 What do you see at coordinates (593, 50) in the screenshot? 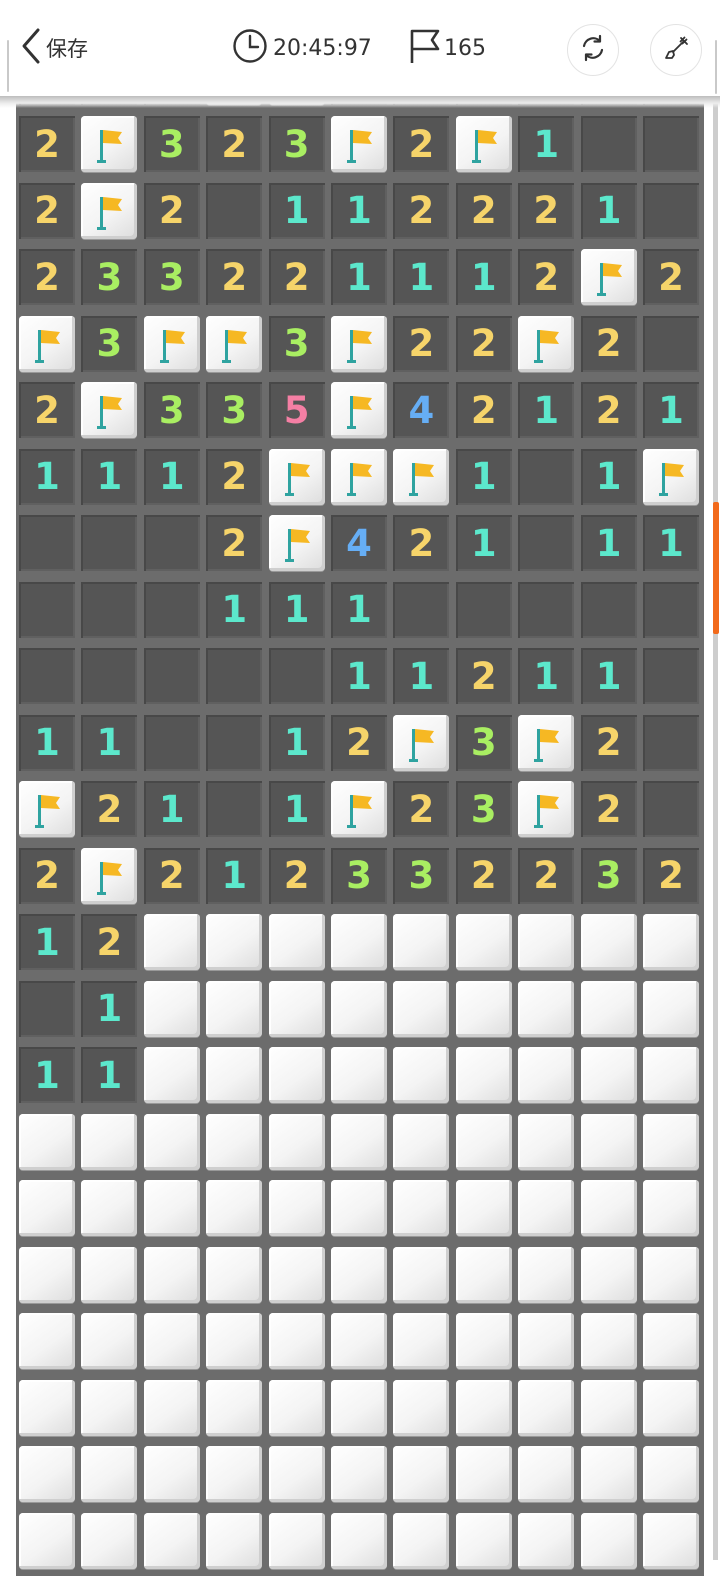
I see `restart-button` at bounding box center [593, 50].